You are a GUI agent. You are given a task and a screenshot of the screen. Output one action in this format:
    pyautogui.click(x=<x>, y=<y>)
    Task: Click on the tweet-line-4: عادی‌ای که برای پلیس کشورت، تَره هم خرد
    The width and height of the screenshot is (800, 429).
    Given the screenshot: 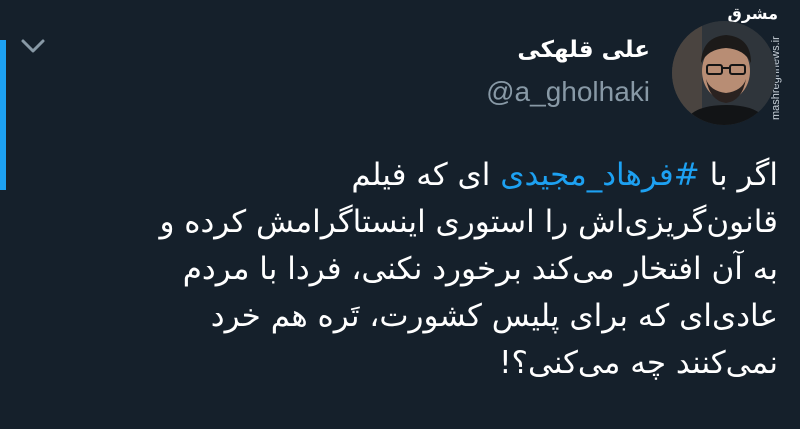 What is the action you would take?
    pyautogui.click(x=494, y=316)
    